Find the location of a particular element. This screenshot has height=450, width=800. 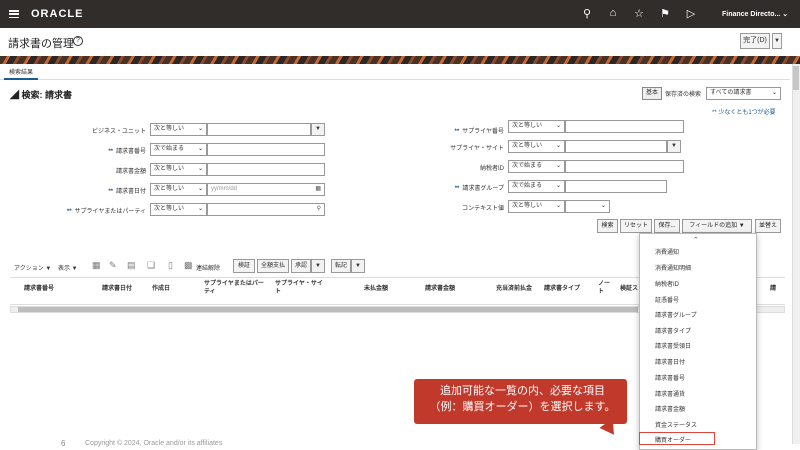

attachment-icon: ❏ is located at coordinates (151, 265).